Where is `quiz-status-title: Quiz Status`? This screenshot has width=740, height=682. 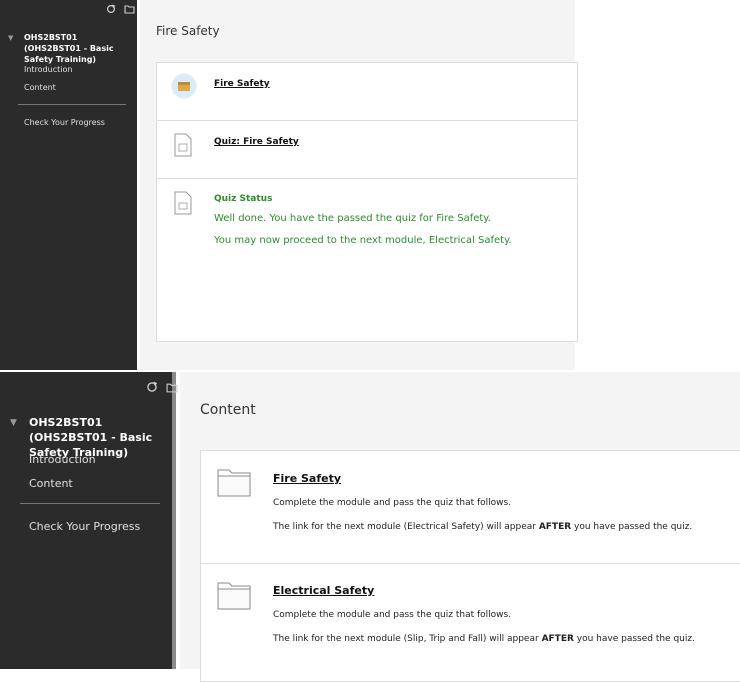 quiz-status-title: Quiz Status is located at coordinates (243, 199).